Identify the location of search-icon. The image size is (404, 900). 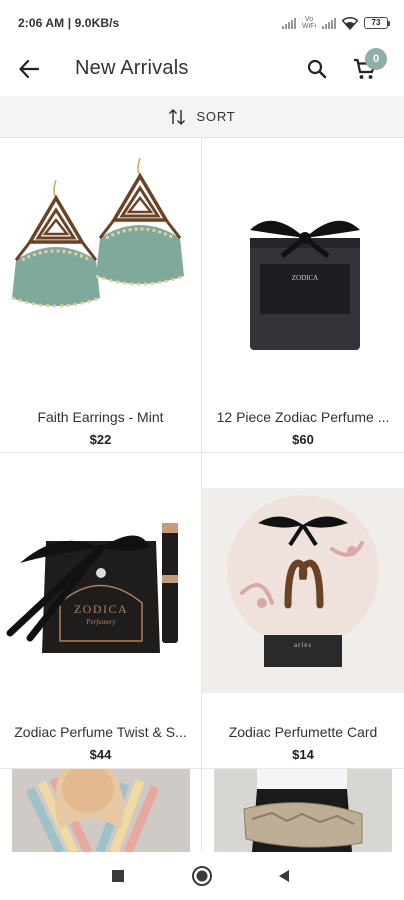
(317, 69).